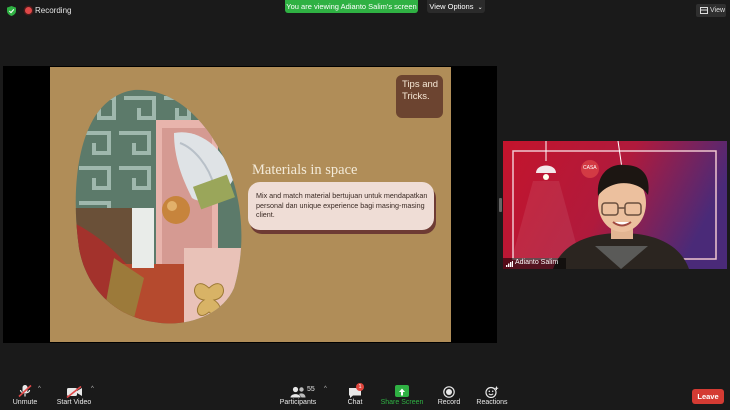  I want to click on start-video-label: Start Video, so click(74, 402).